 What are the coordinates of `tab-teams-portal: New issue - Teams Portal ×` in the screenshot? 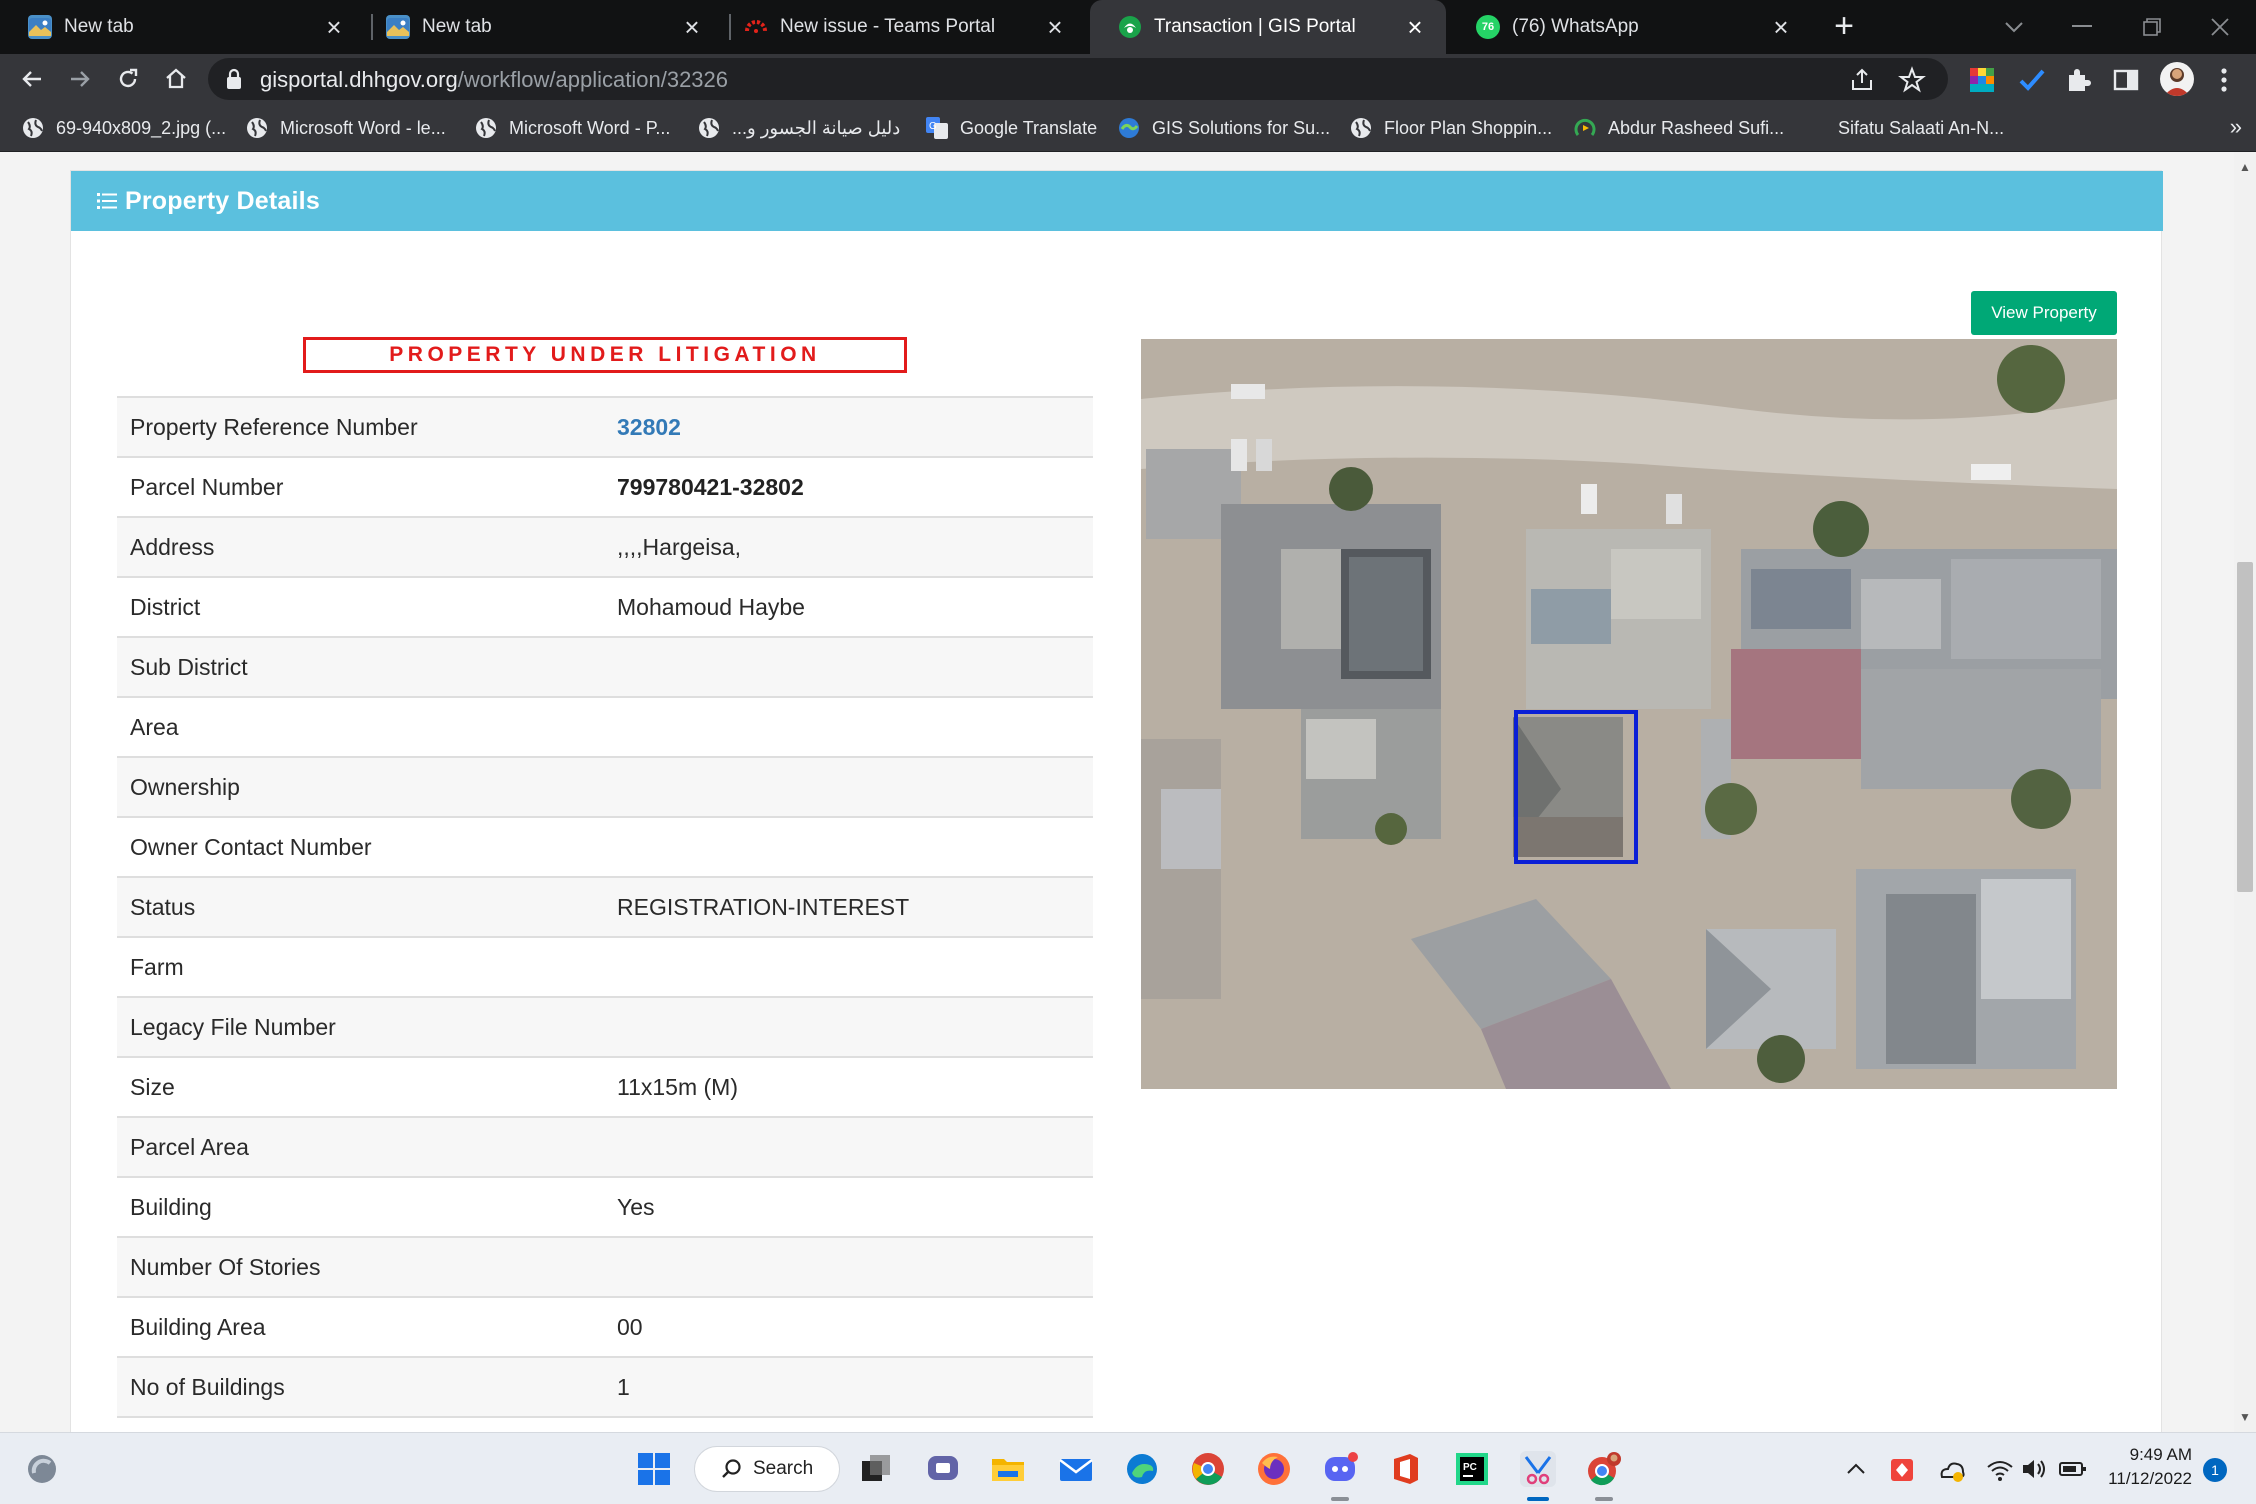 It's located at (901, 27).